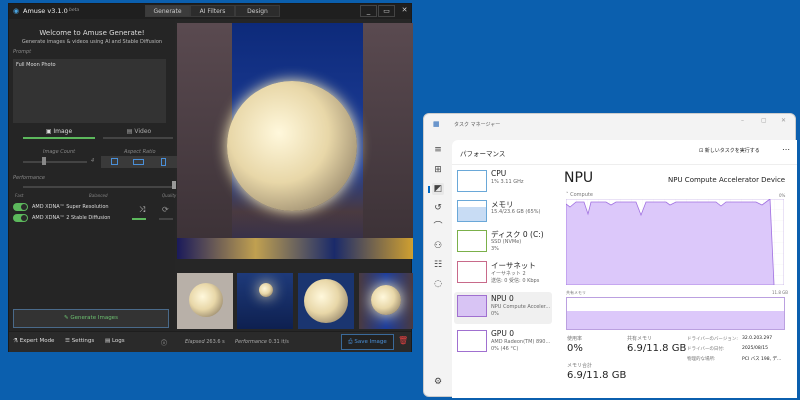  I want to click on services-icon: ◌, so click(438, 284).